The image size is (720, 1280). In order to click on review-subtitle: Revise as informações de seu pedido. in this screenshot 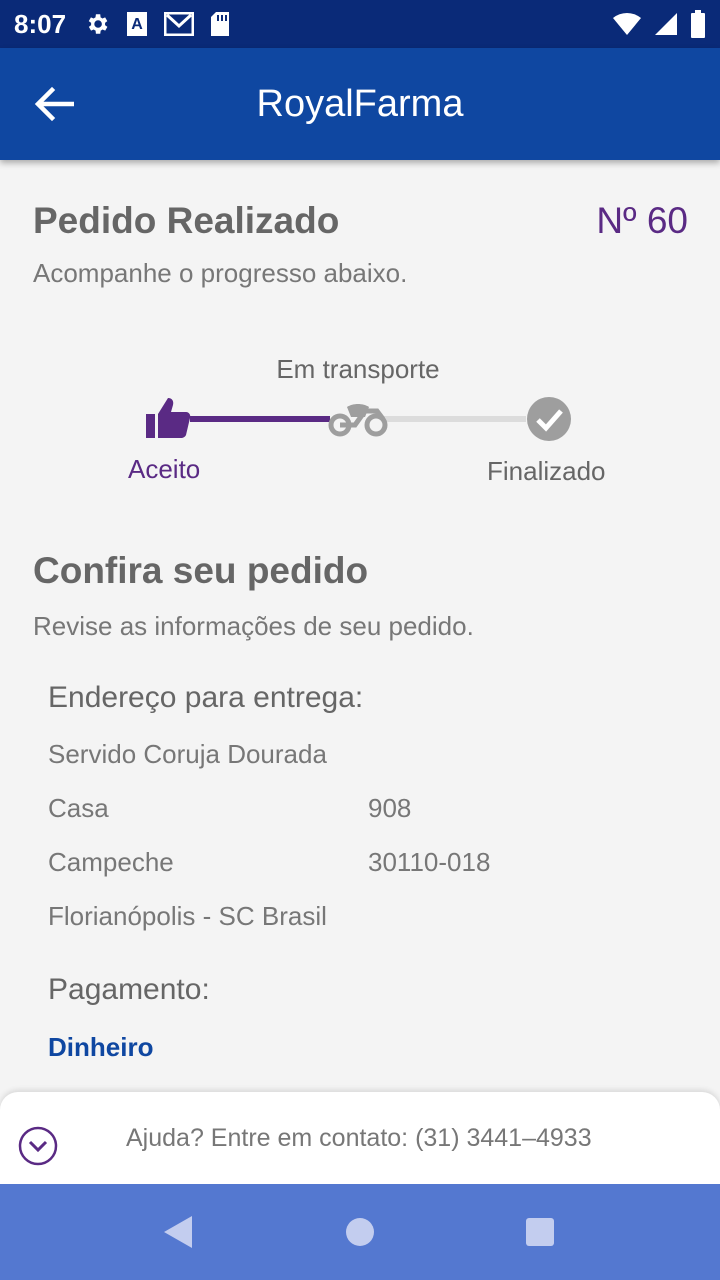, I will do `click(253, 626)`.